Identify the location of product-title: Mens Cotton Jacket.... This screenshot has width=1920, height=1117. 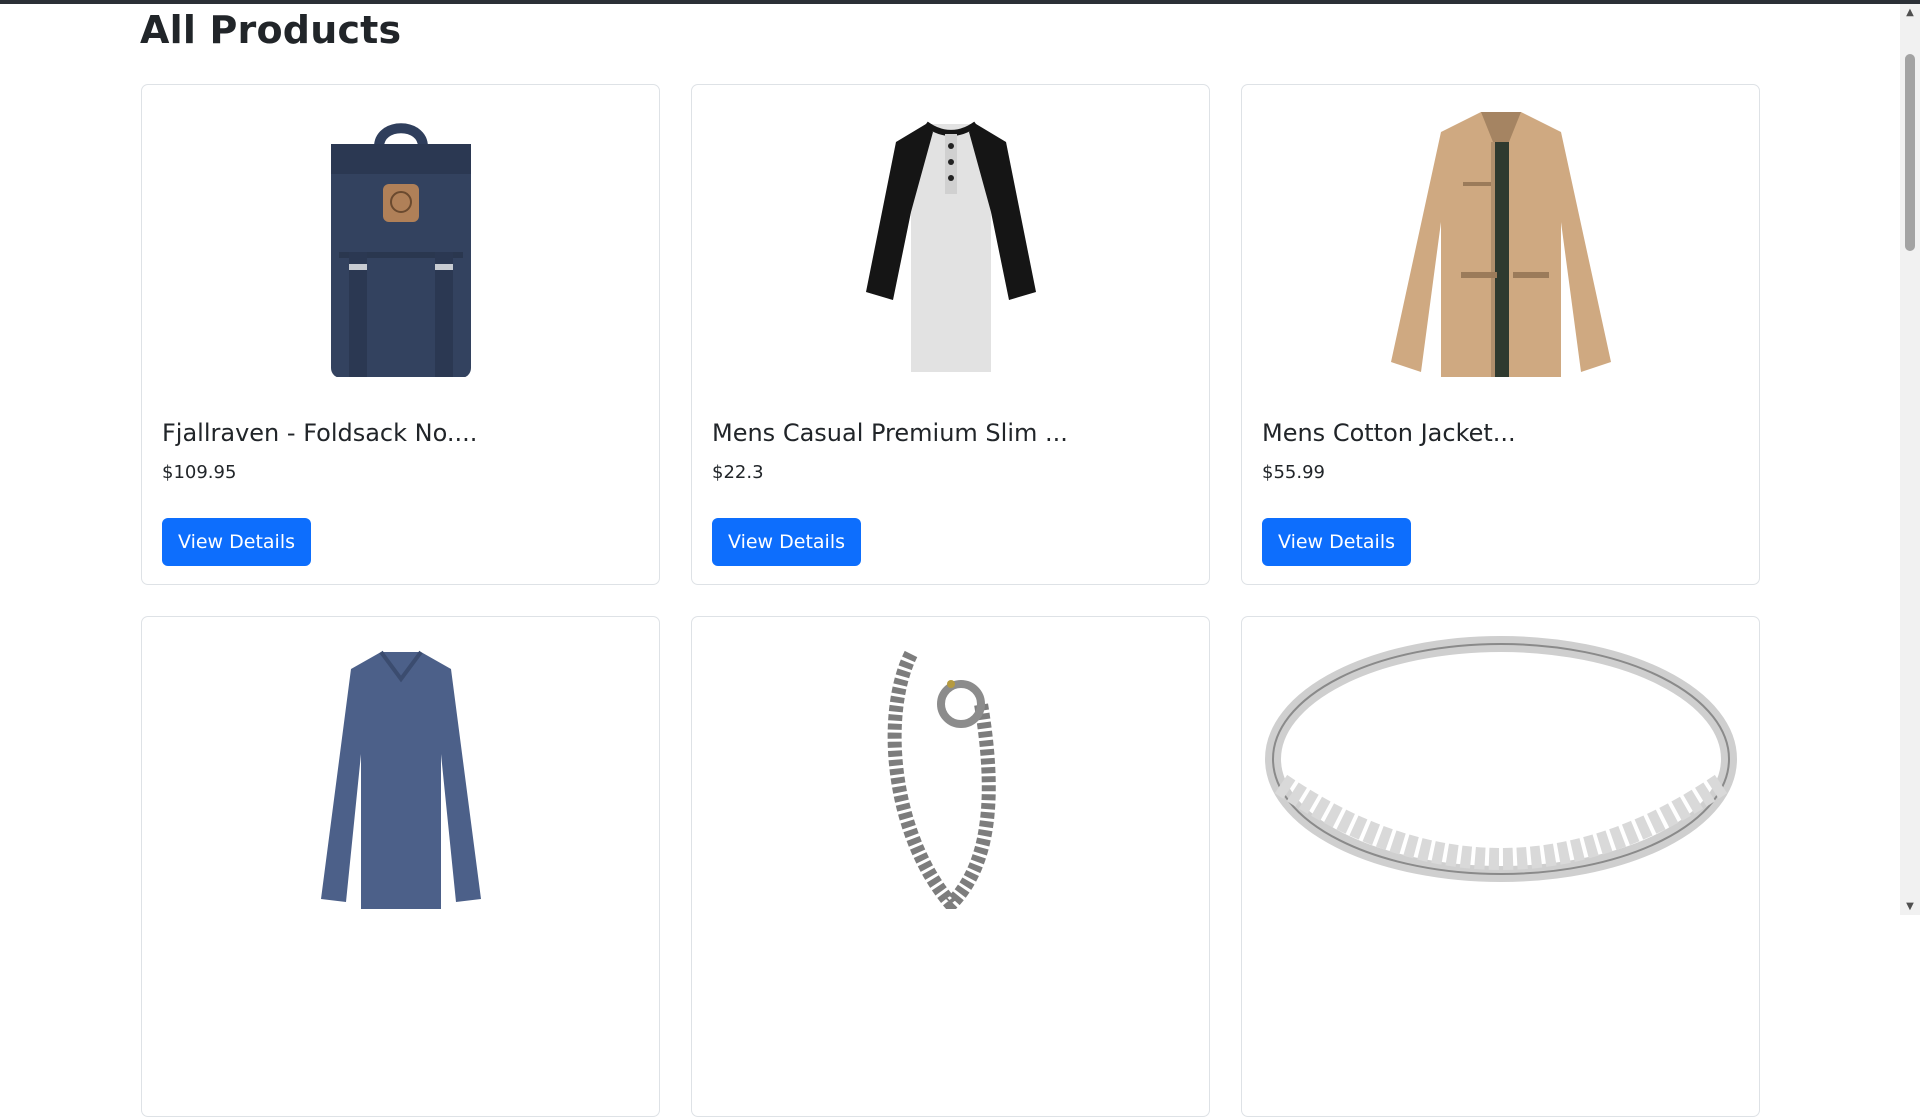
(1389, 433).